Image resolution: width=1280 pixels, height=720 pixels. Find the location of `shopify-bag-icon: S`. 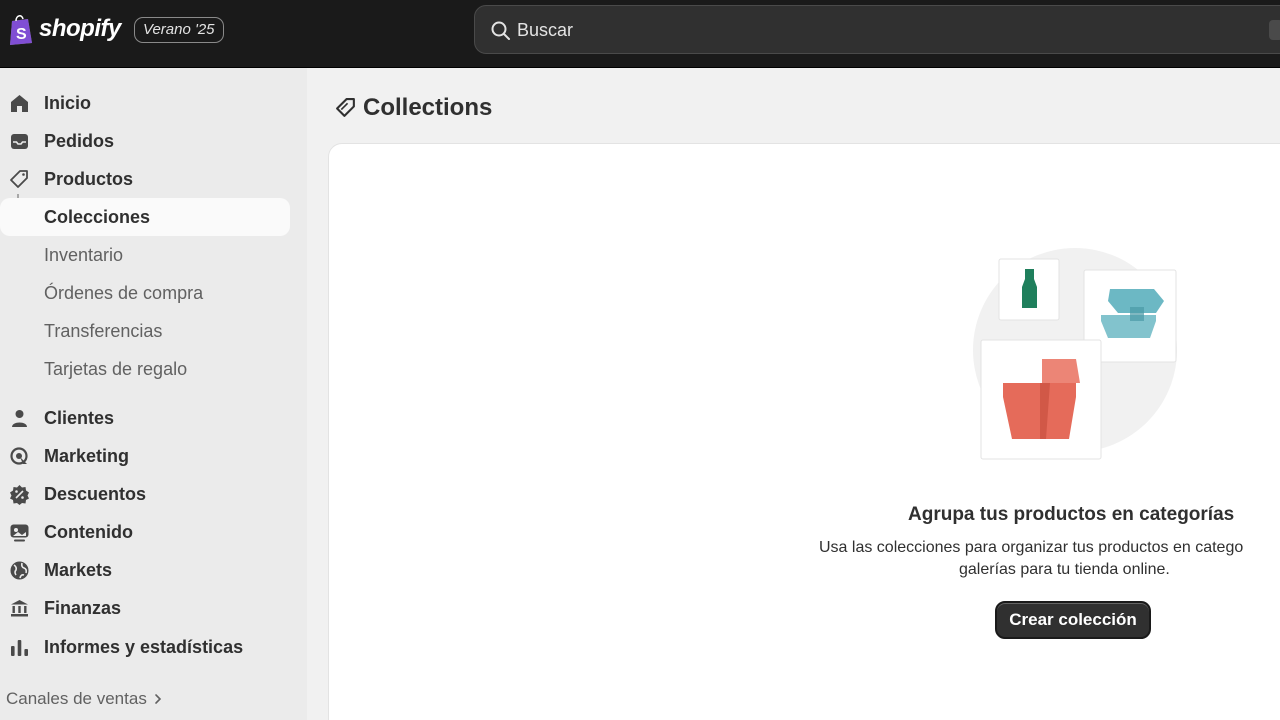

shopify-bag-icon: S is located at coordinates (21, 30).